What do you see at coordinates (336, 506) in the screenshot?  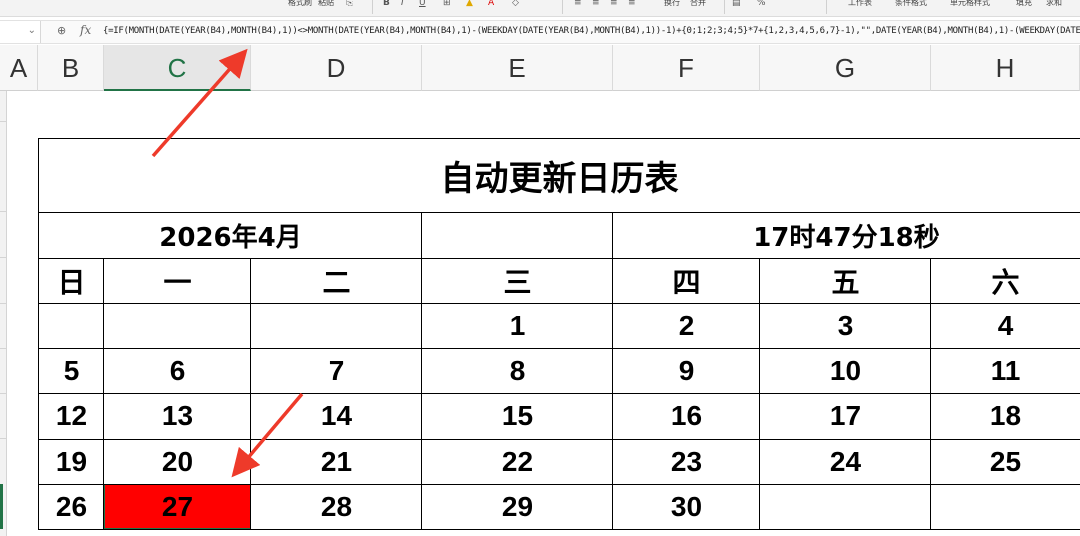 I see `calendar-day: 28` at bounding box center [336, 506].